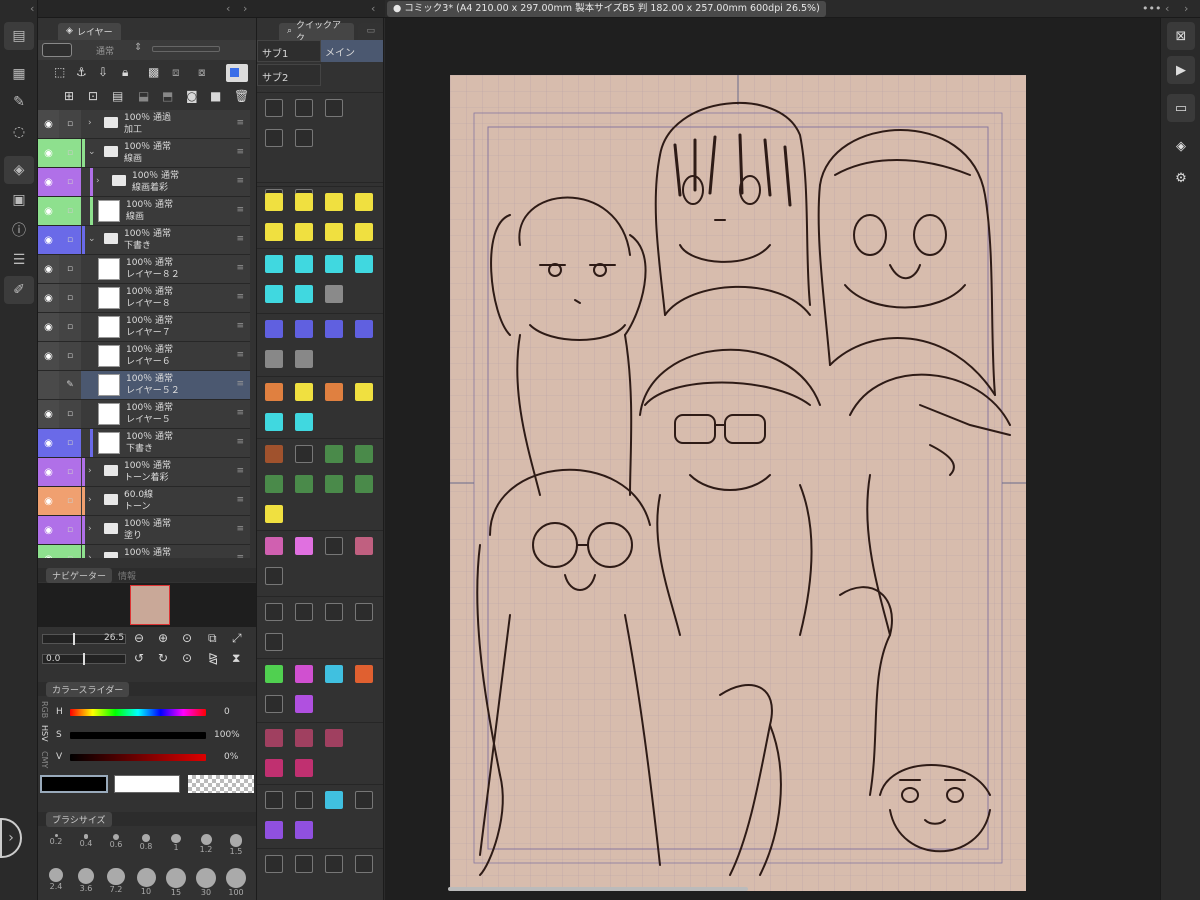 Image resolution: width=1200 pixels, height=900 pixels. Describe the element at coordinates (202, 72) in the screenshot. I see `mask-off-icon: ⧇` at that location.